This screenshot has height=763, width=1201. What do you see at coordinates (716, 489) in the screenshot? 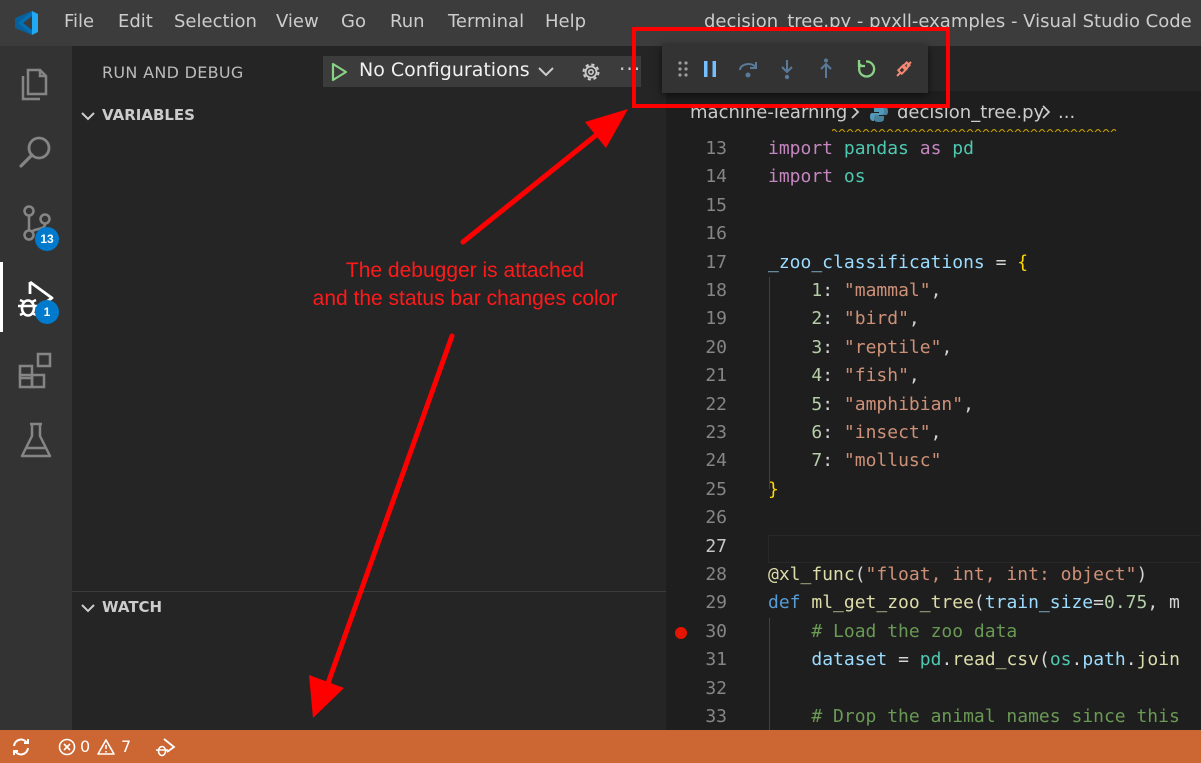
I see `line-number: 25` at bounding box center [716, 489].